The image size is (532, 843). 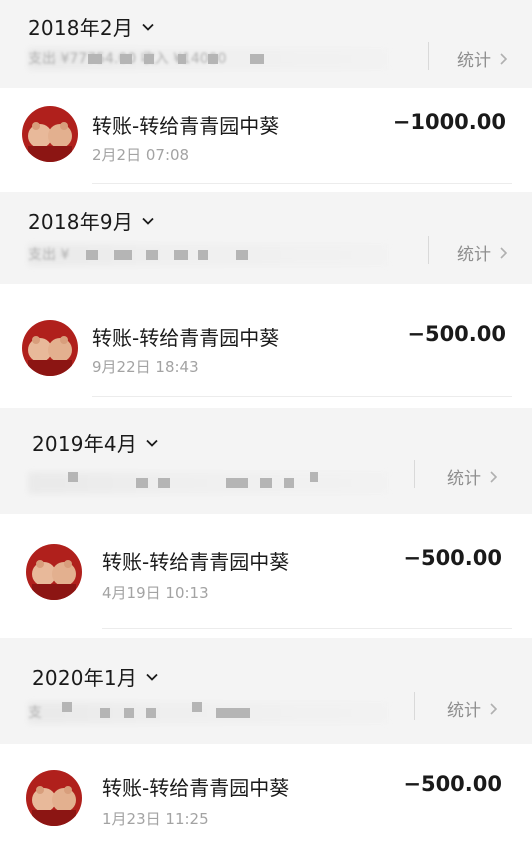 What do you see at coordinates (266, 44) in the screenshot?
I see `month-header-2018-02: 2018年2月 支出 ¥77754.00 收入 ¥14000 统计` at bounding box center [266, 44].